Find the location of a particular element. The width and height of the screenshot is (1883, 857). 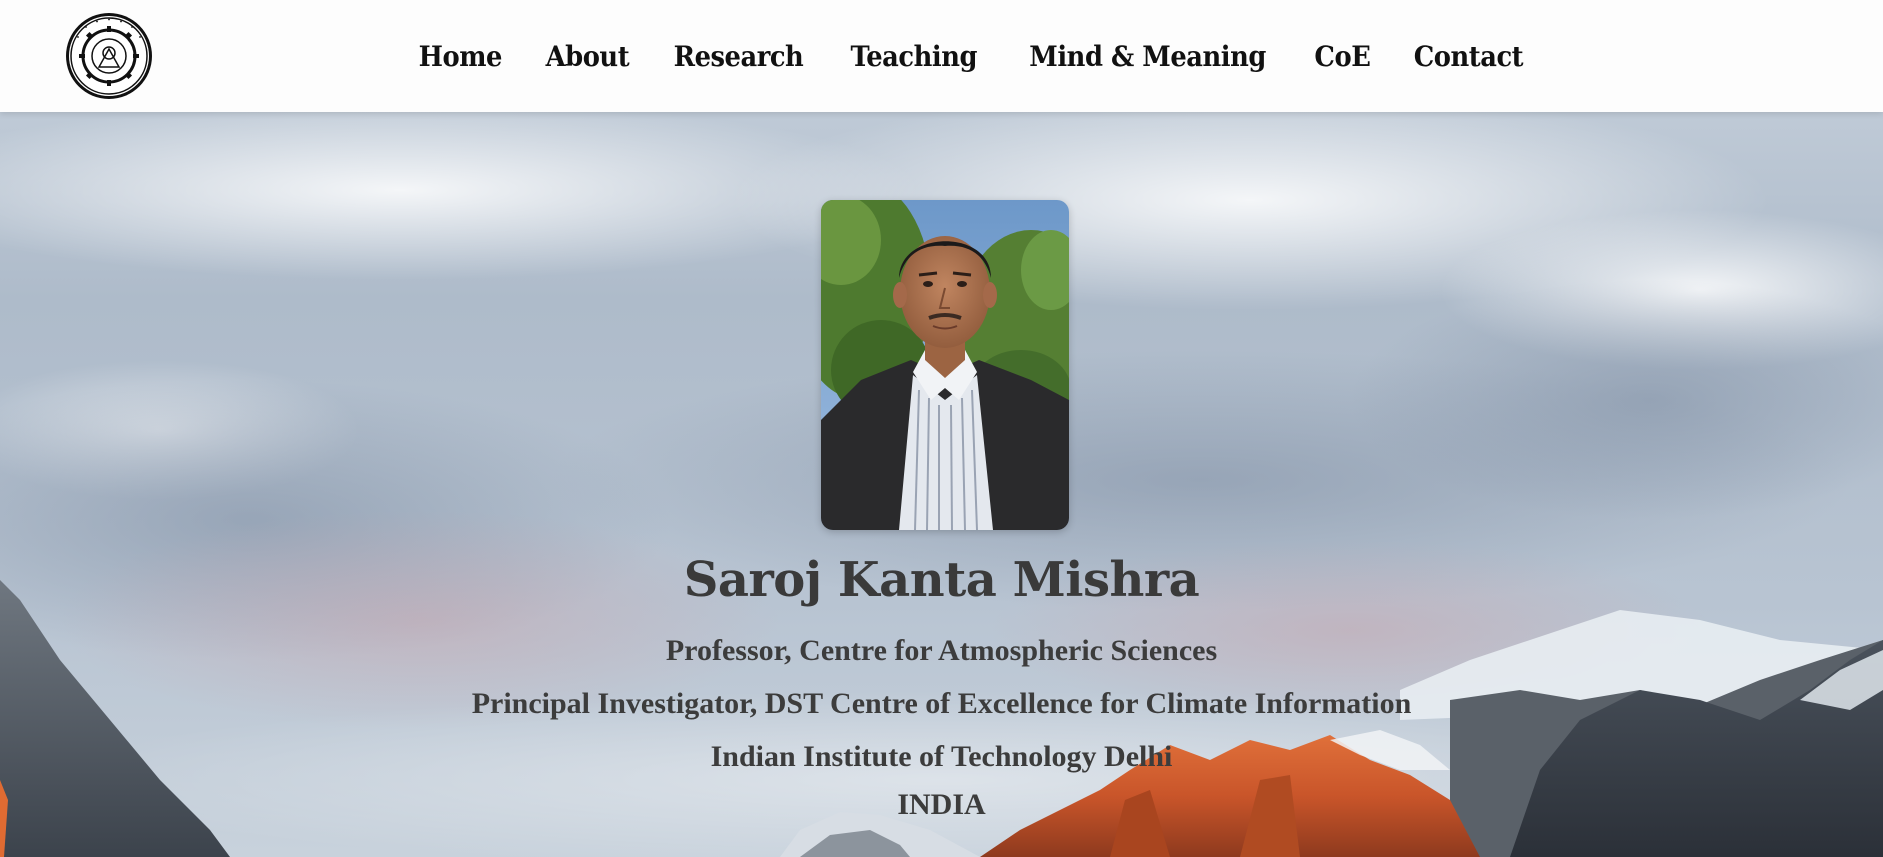

nav-coe-link: CoE is located at coordinates (1343, 56).